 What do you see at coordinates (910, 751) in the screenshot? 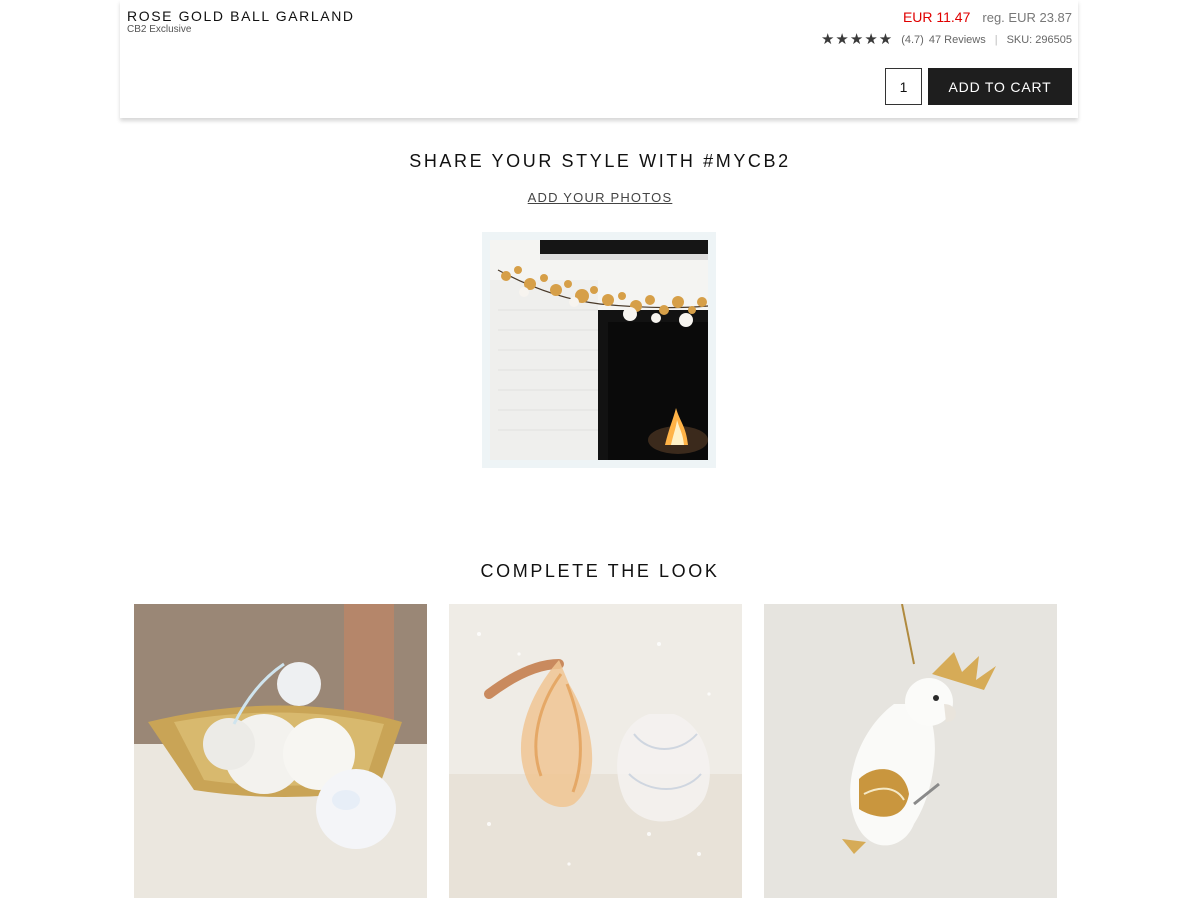
I see `look-product-cockatoo-ornament` at bounding box center [910, 751].